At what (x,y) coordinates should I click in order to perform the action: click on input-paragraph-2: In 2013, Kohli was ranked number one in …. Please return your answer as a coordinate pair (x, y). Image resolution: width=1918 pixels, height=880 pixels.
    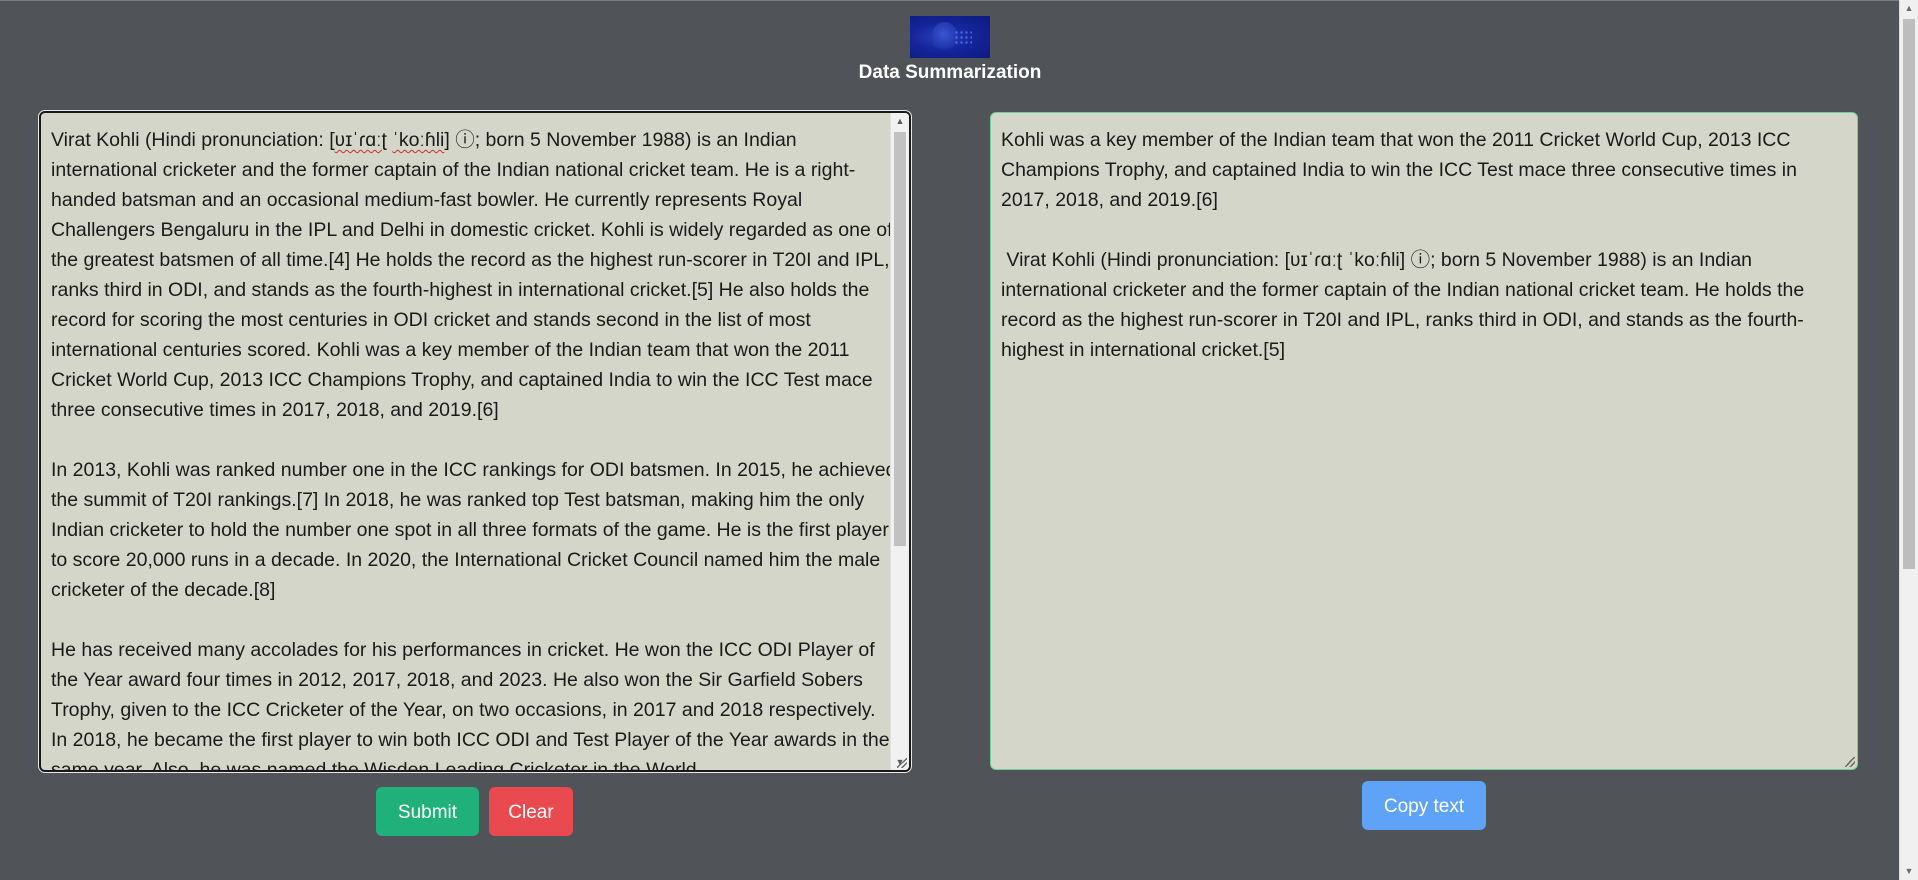
    Looking at the image, I should click on (474, 530).